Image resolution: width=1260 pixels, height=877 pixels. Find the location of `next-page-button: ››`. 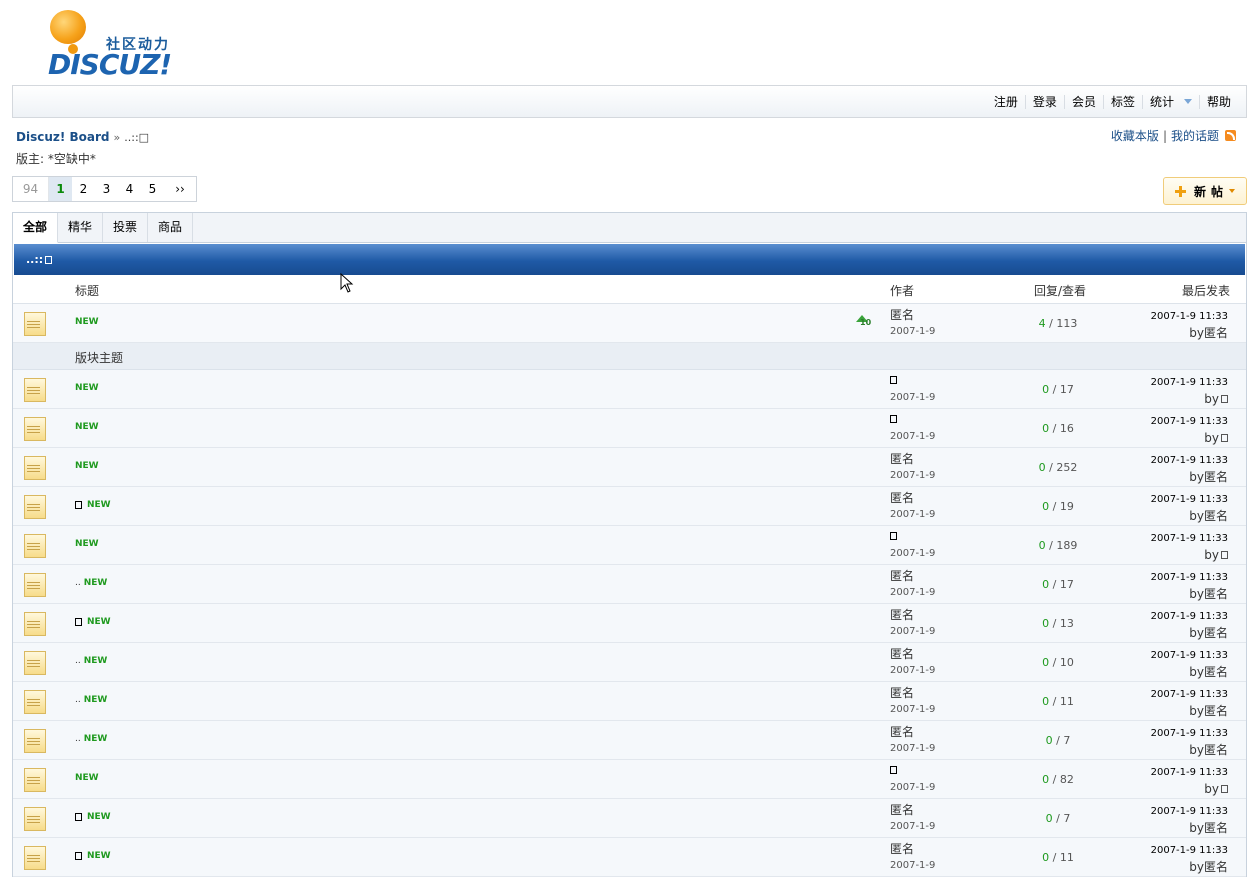

next-page-button: ›› is located at coordinates (180, 189).